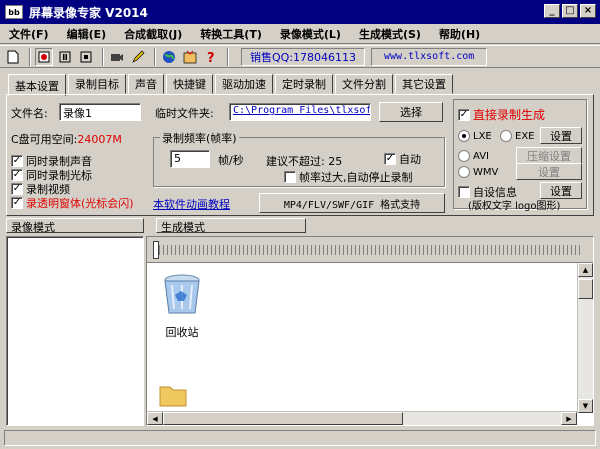 This screenshot has height=449, width=600. What do you see at coordinates (211, 57) in the screenshot?
I see `help-icon: ?` at bounding box center [211, 57].